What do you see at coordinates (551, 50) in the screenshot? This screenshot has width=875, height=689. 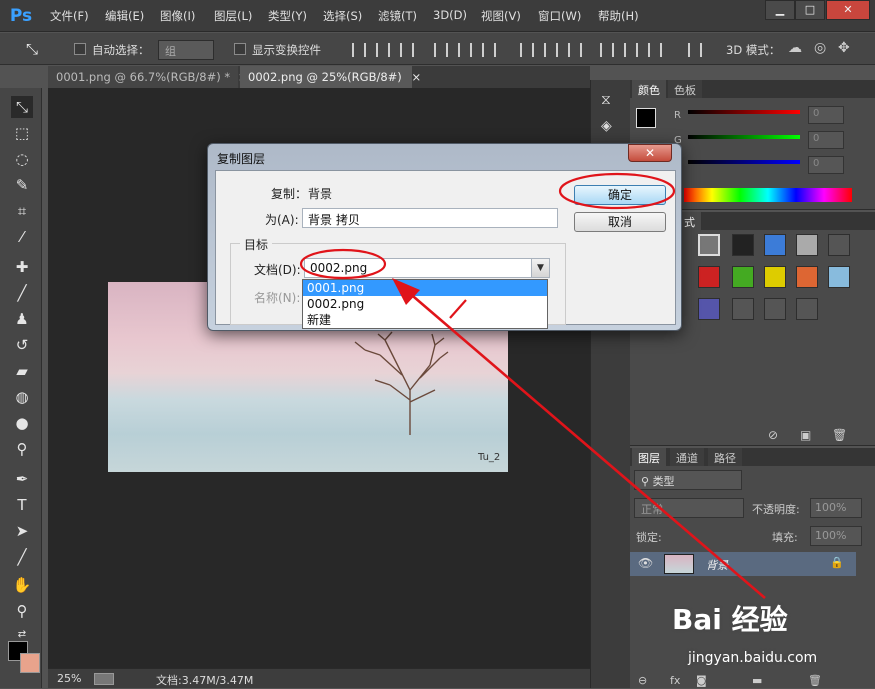 I see `distribute-vcenter-icon` at bounding box center [551, 50].